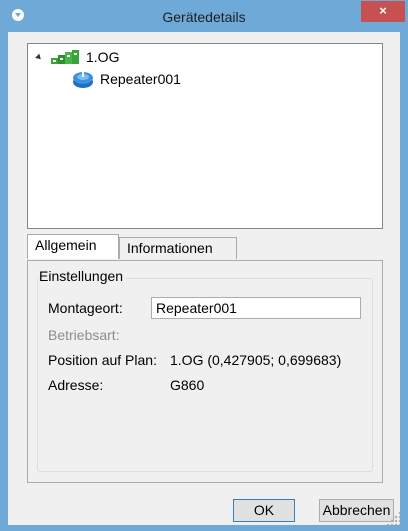 The height and width of the screenshot is (531, 408). Describe the element at coordinates (178, 248) in the screenshot. I see `tab-informationen: Informationen` at that location.